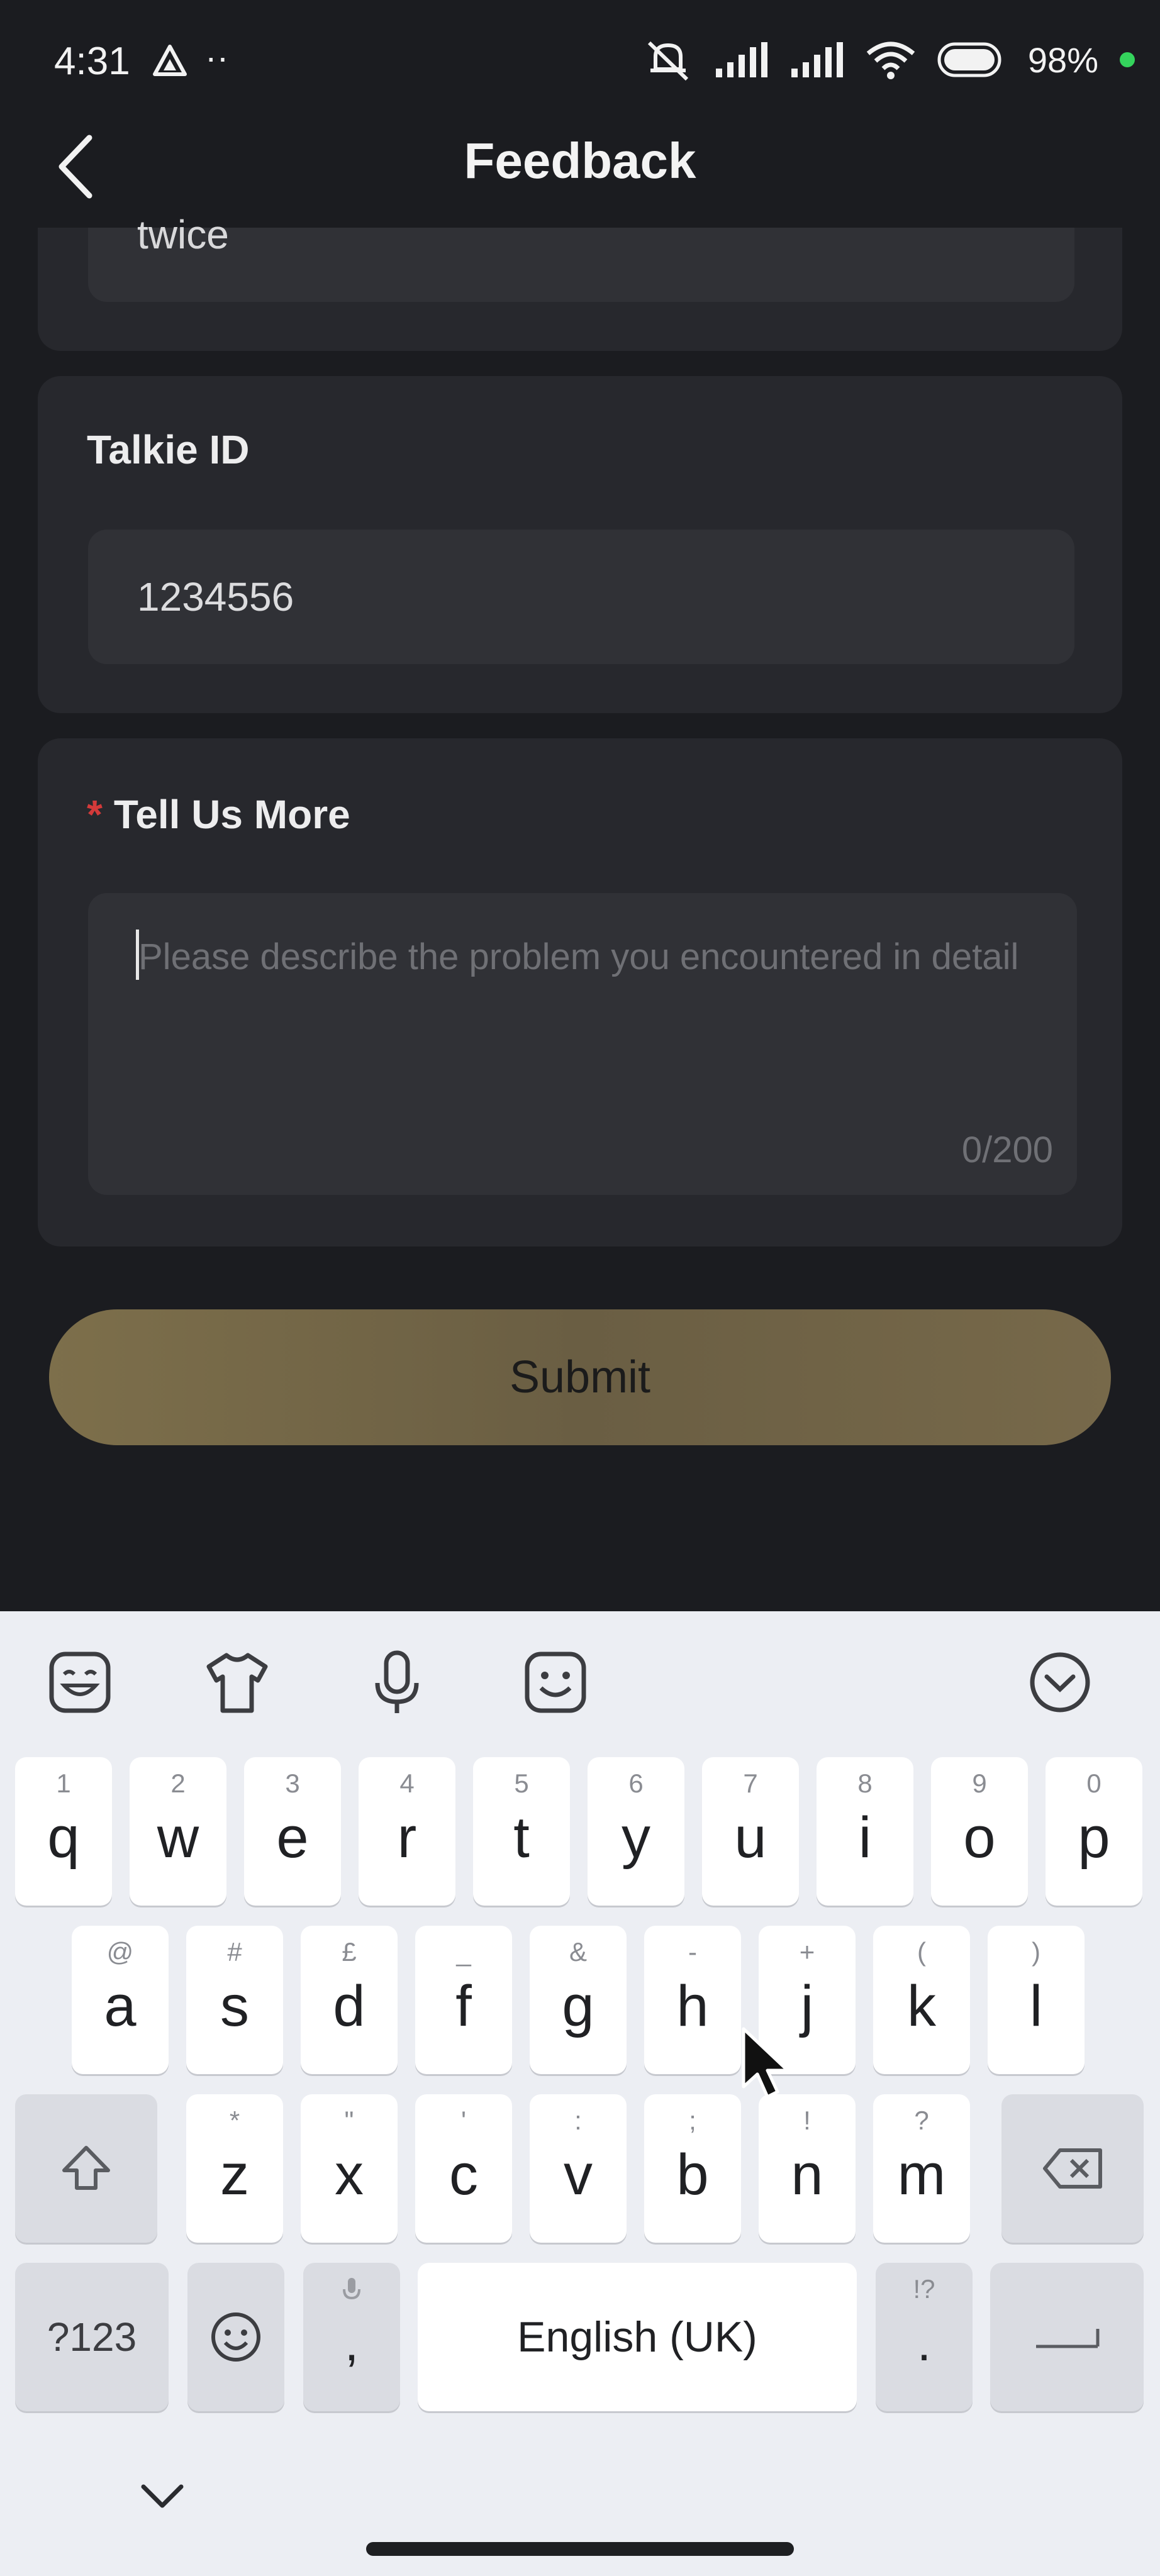 Image resolution: width=1160 pixels, height=2576 pixels. Describe the element at coordinates (64, 1783) in the screenshot. I see `key-hint: 1` at that location.